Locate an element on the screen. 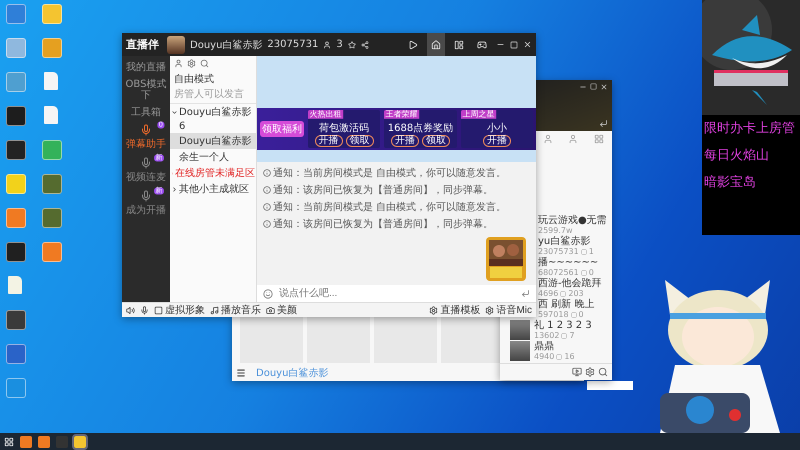 The image size is (800, 450). room-title: 鼎鼎 is located at coordinates (544, 346).